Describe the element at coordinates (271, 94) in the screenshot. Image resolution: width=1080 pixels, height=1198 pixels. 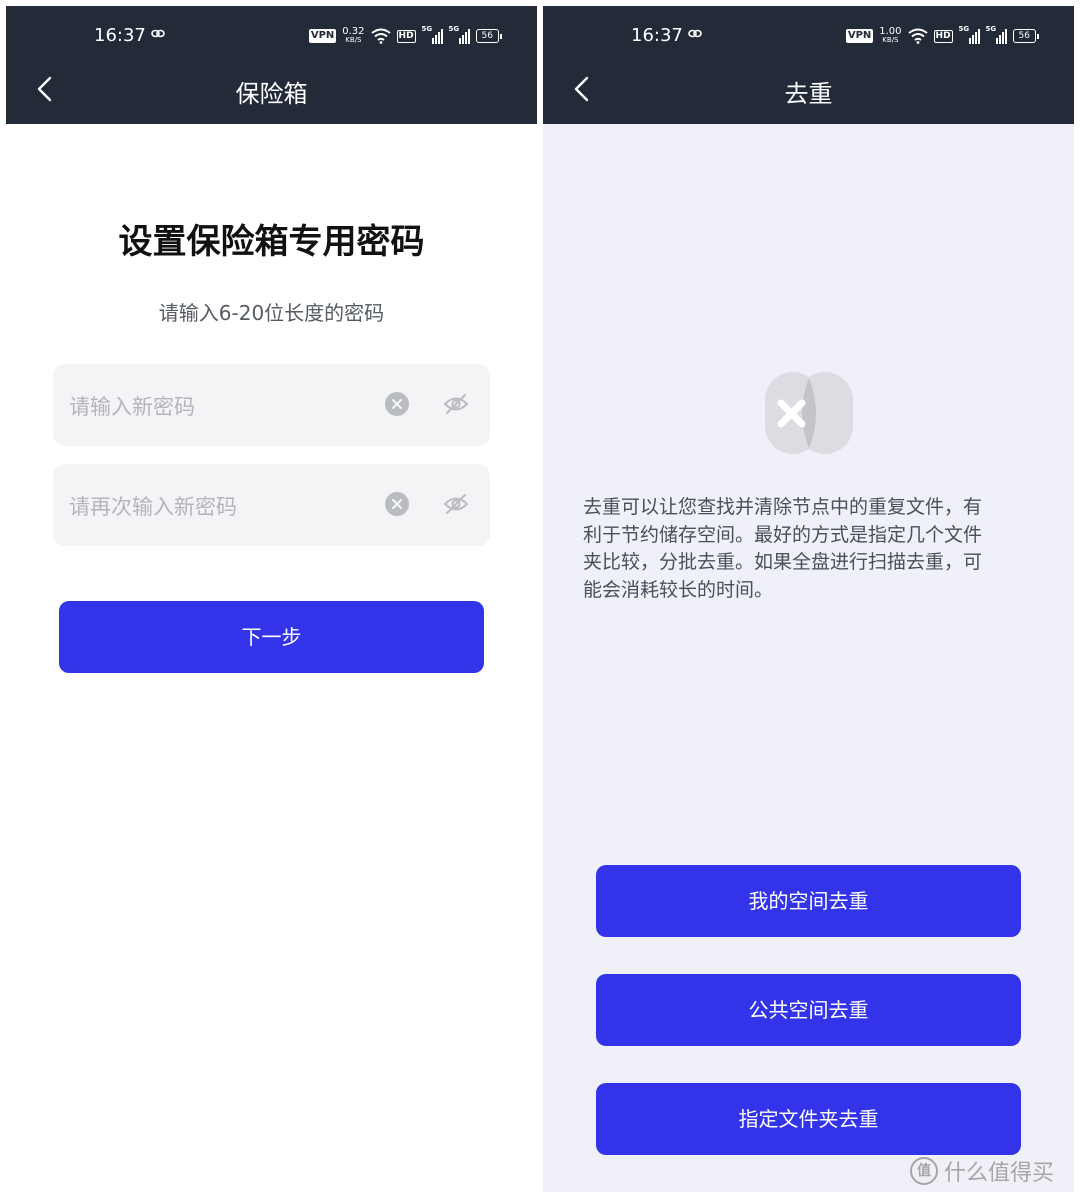
I see `page-title: 保险箱` at that location.